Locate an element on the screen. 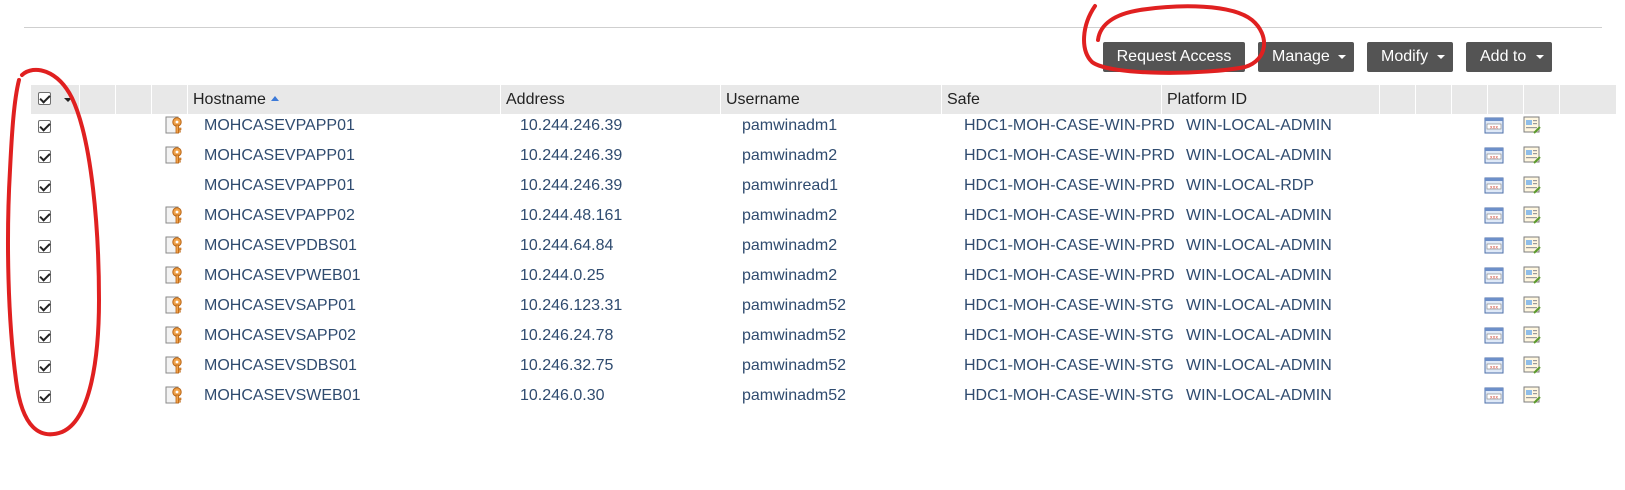 The image size is (1625, 490). hostname-cell: MOHCASEVPAPP02 is located at coordinates (279, 215).